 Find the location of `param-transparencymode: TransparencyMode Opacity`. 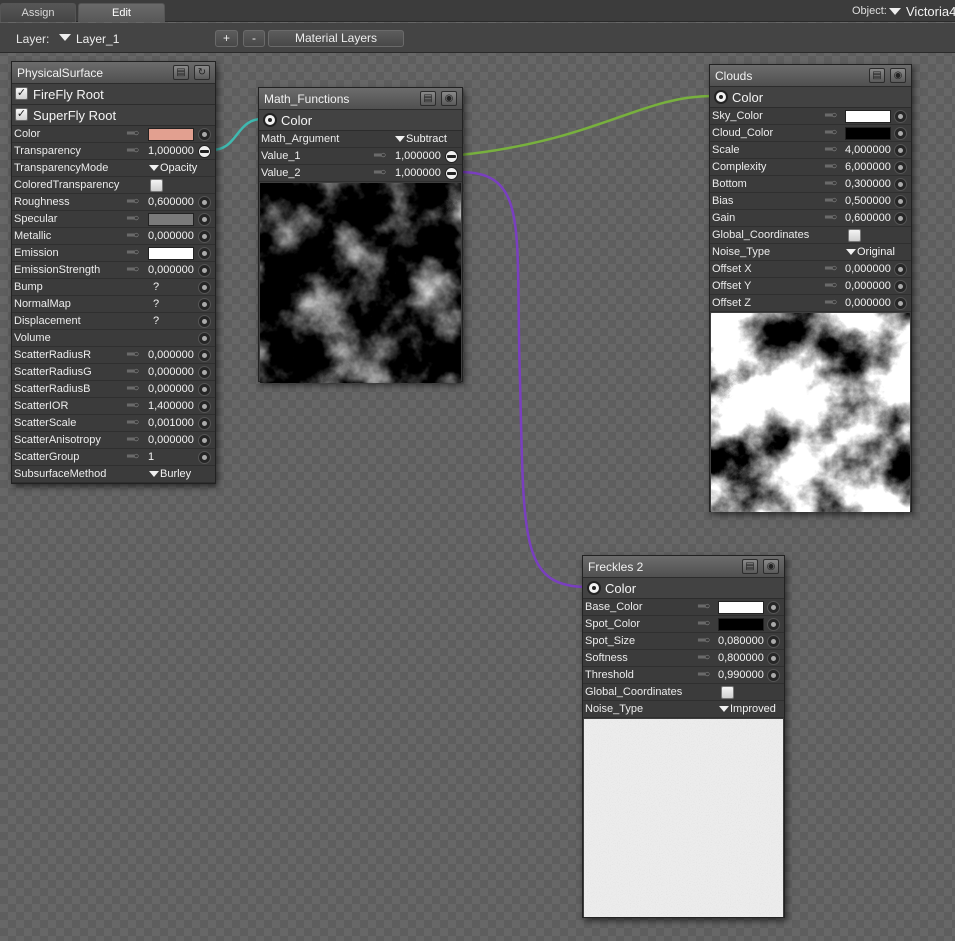

param-transparencymode: TransparencyMode Opacity is located at coordinates (113, 168).